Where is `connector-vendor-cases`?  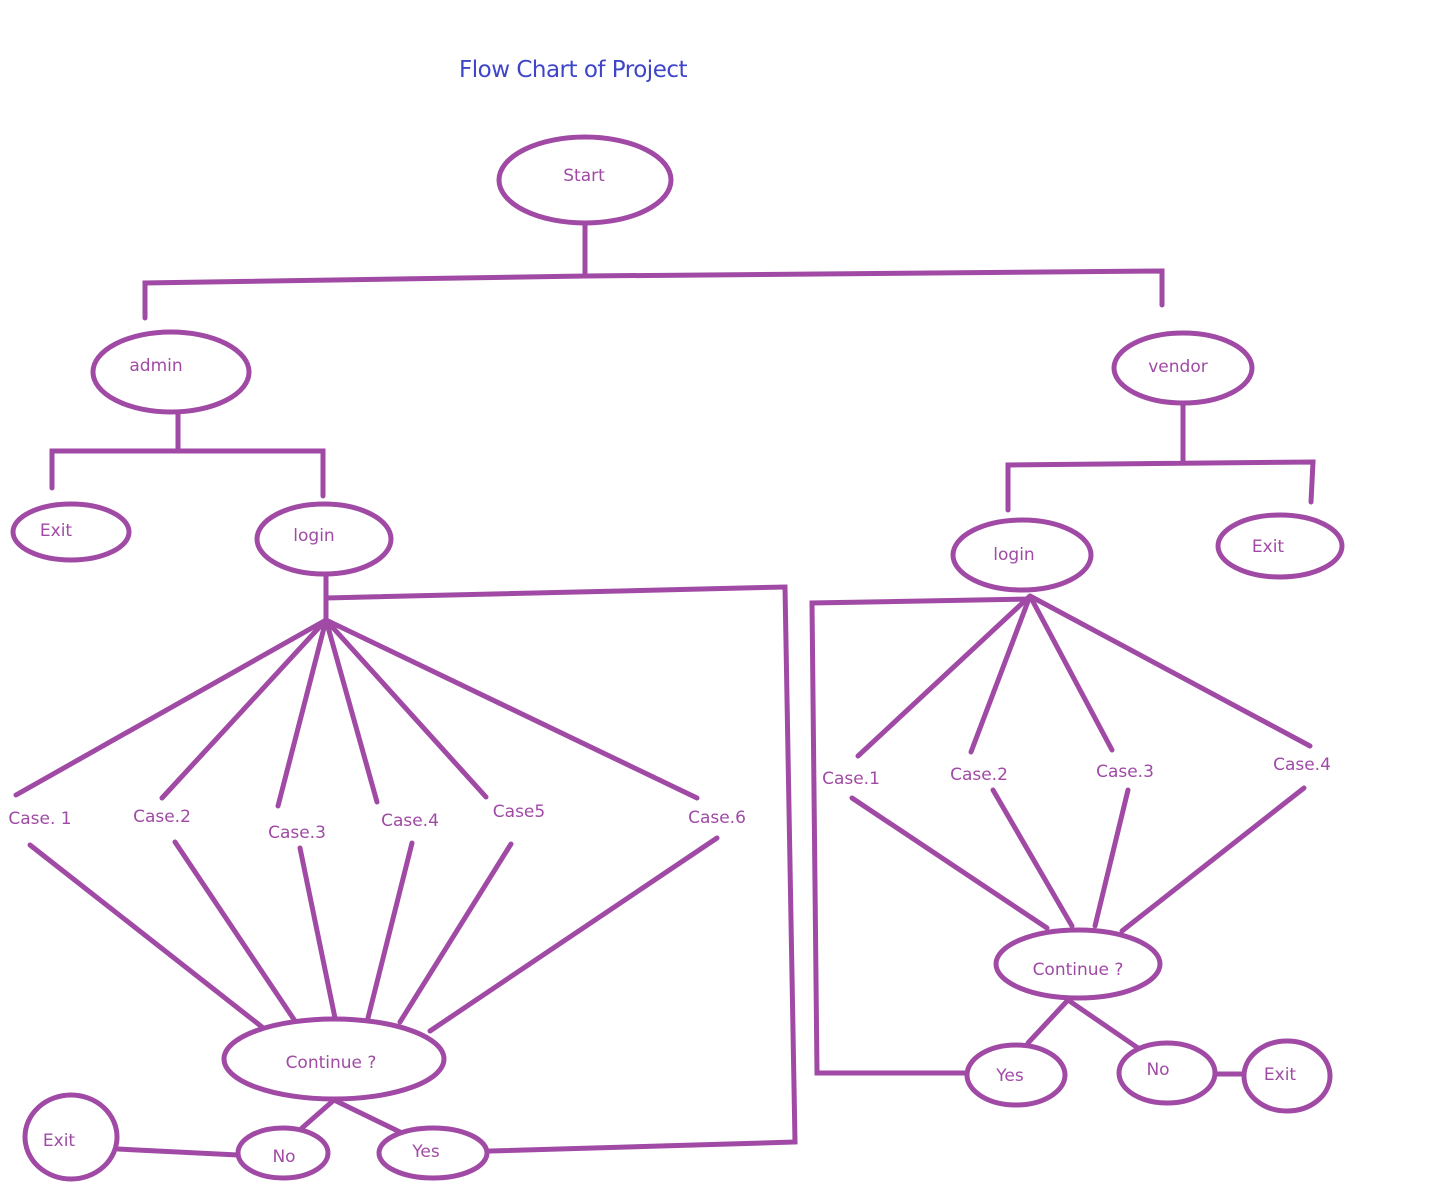
connector-vendor-cases is located at coordinates (1084, 676).